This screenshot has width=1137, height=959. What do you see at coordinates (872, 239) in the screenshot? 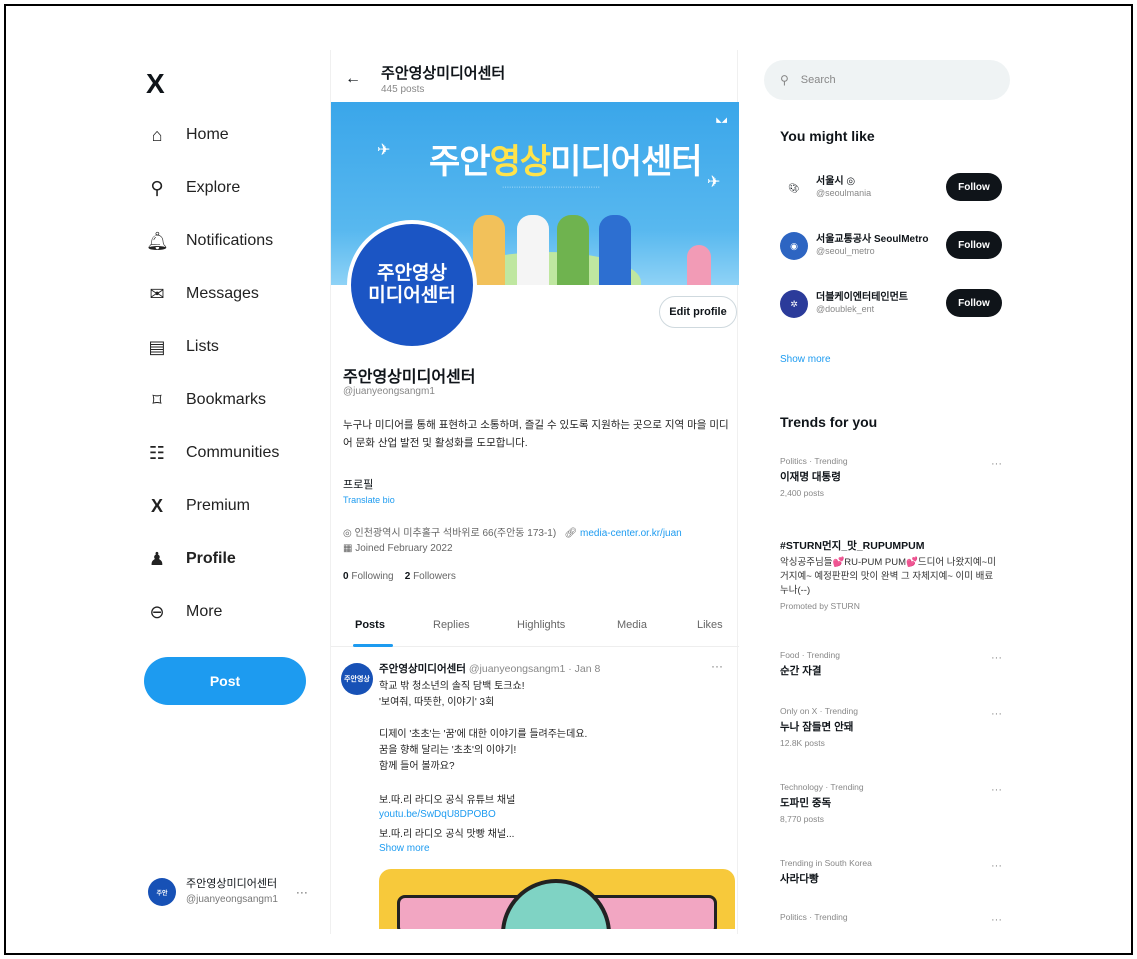
I see `suggestion-name: 서울교통공사 SeoulMetro` at bounding box center [872, 239].